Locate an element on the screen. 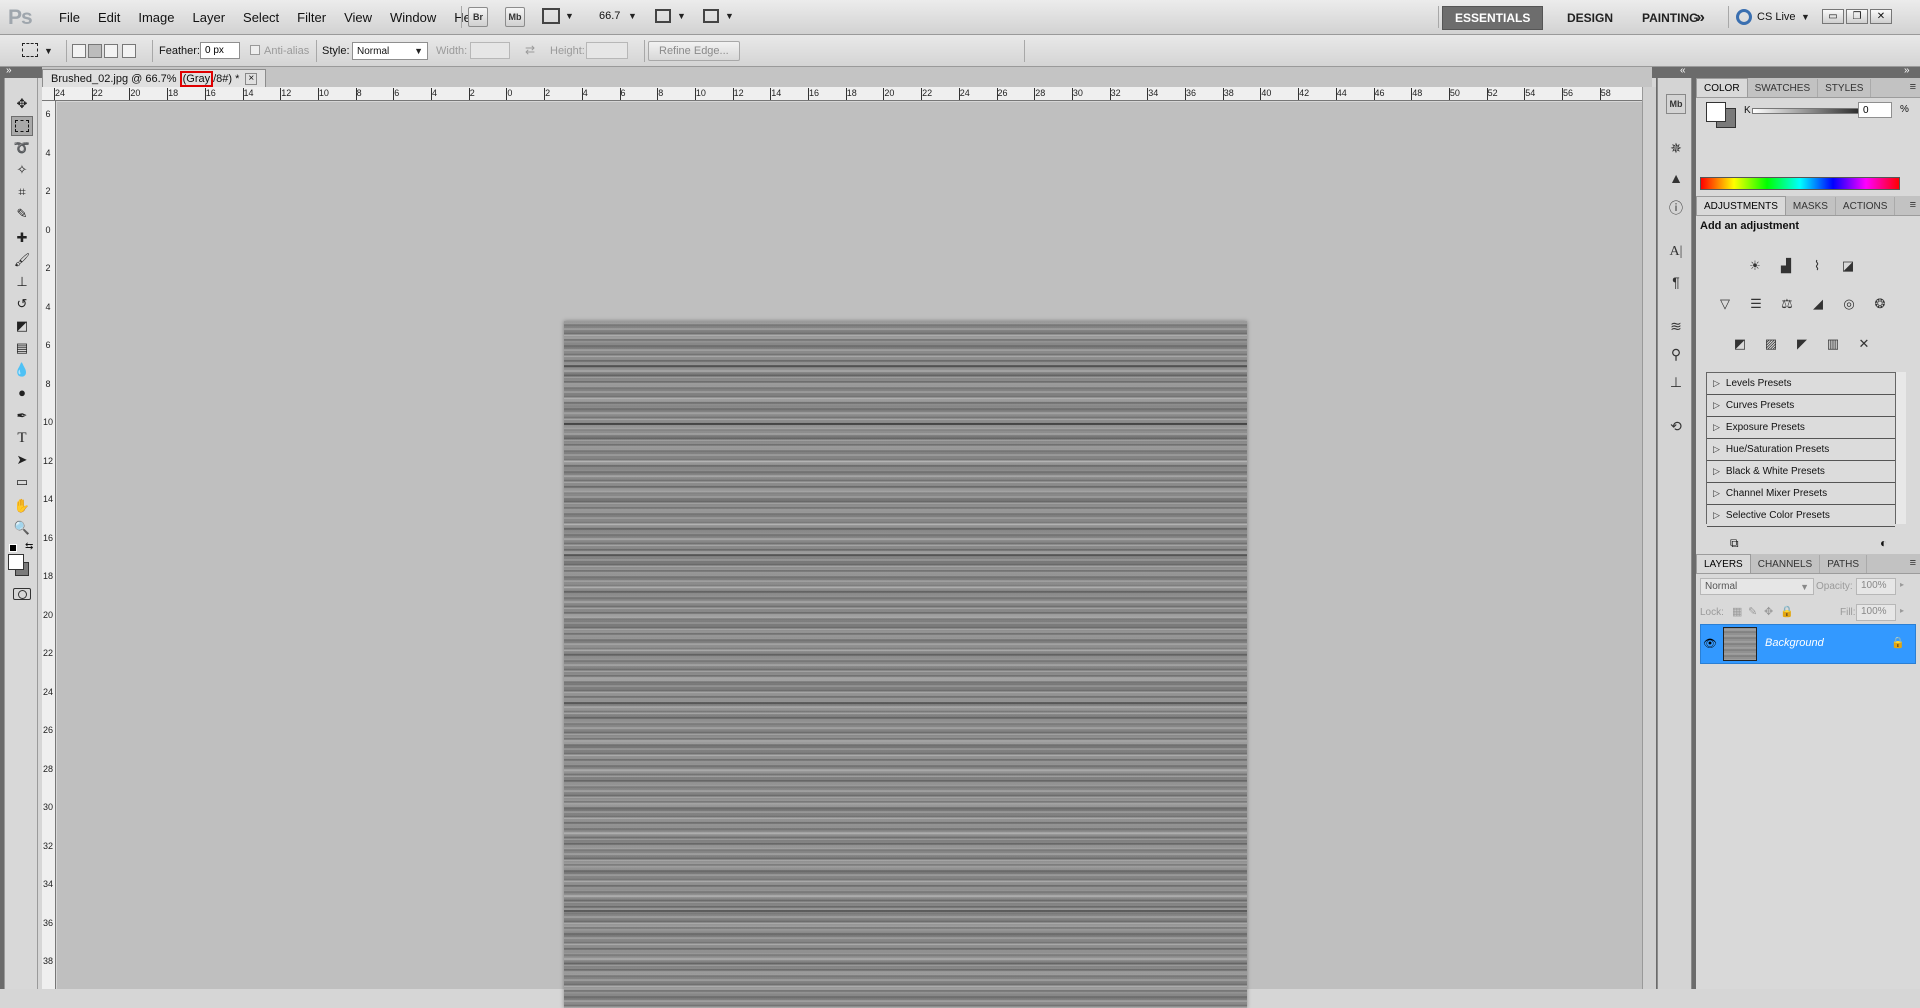  clone-stamp-tool-icon: ⊥ is located at coordinates (22, 282).